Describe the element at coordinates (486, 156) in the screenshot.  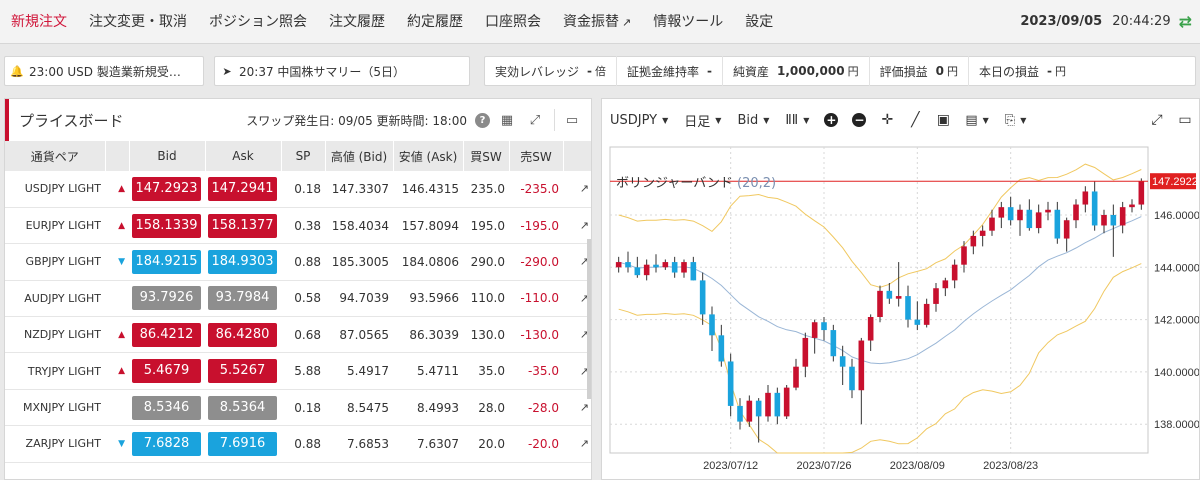
I see `col-header-buy-swap: 買SW` at that location.